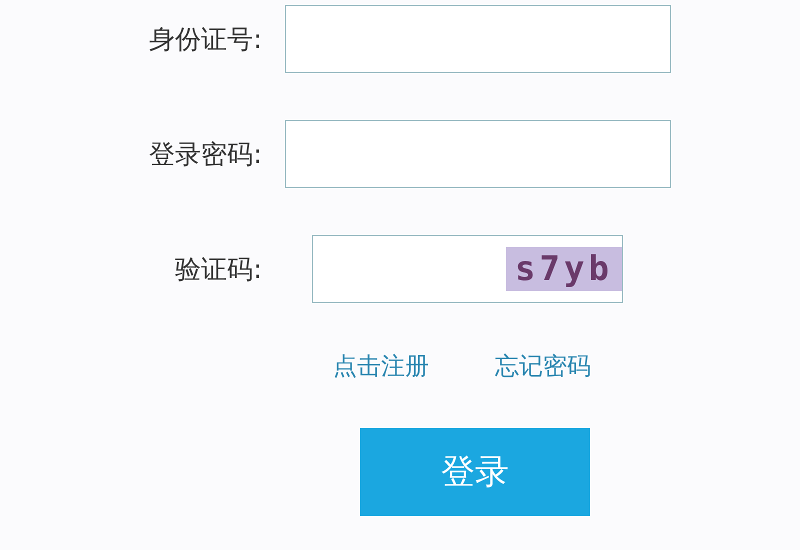 This screenshot has width=800, height=550. What do you see at coordinates (381, 370) in the screenshot?
I see `link: 点击注册` at bounding box center [381, 370].